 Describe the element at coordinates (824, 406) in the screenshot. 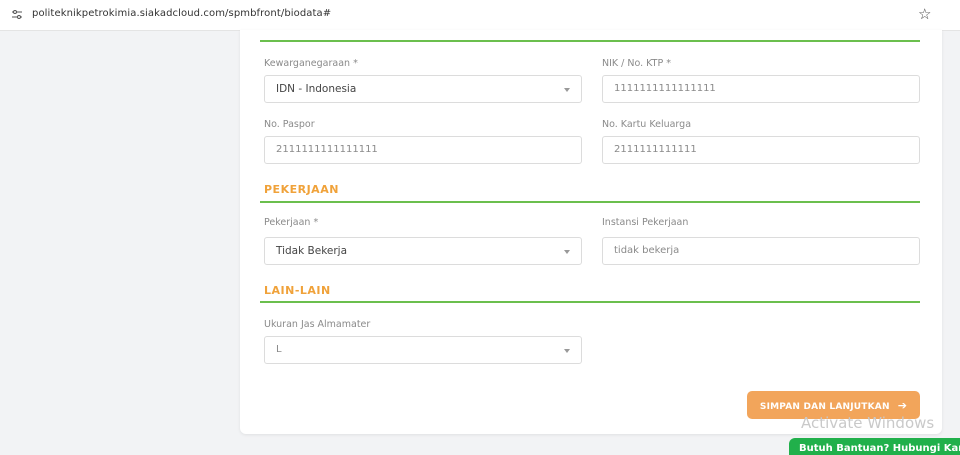

I see `save-continue-label: SIMPAN DAN LANJUTKAN` at that location.